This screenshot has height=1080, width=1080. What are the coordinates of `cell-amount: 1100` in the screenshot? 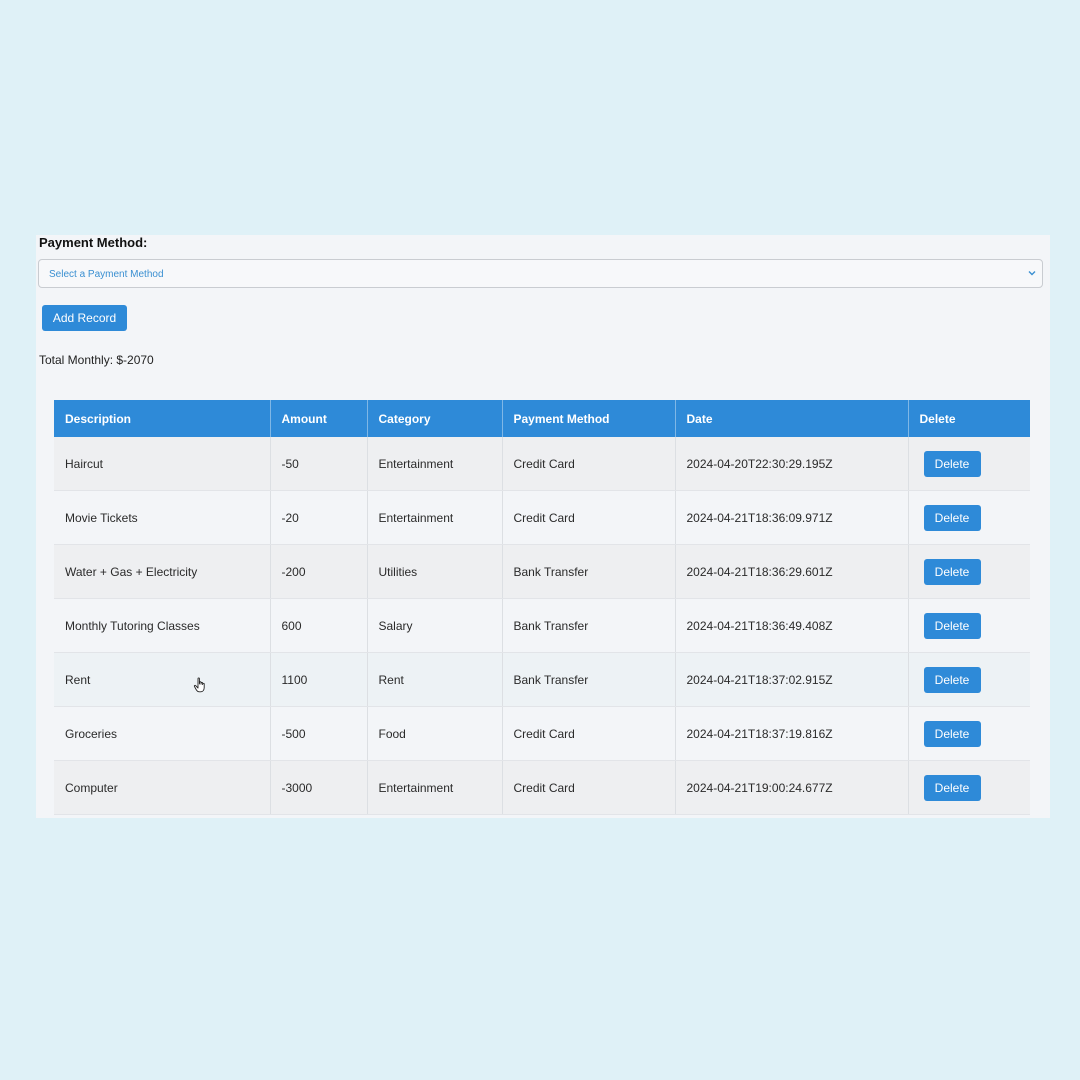 It's located at (319, 679).